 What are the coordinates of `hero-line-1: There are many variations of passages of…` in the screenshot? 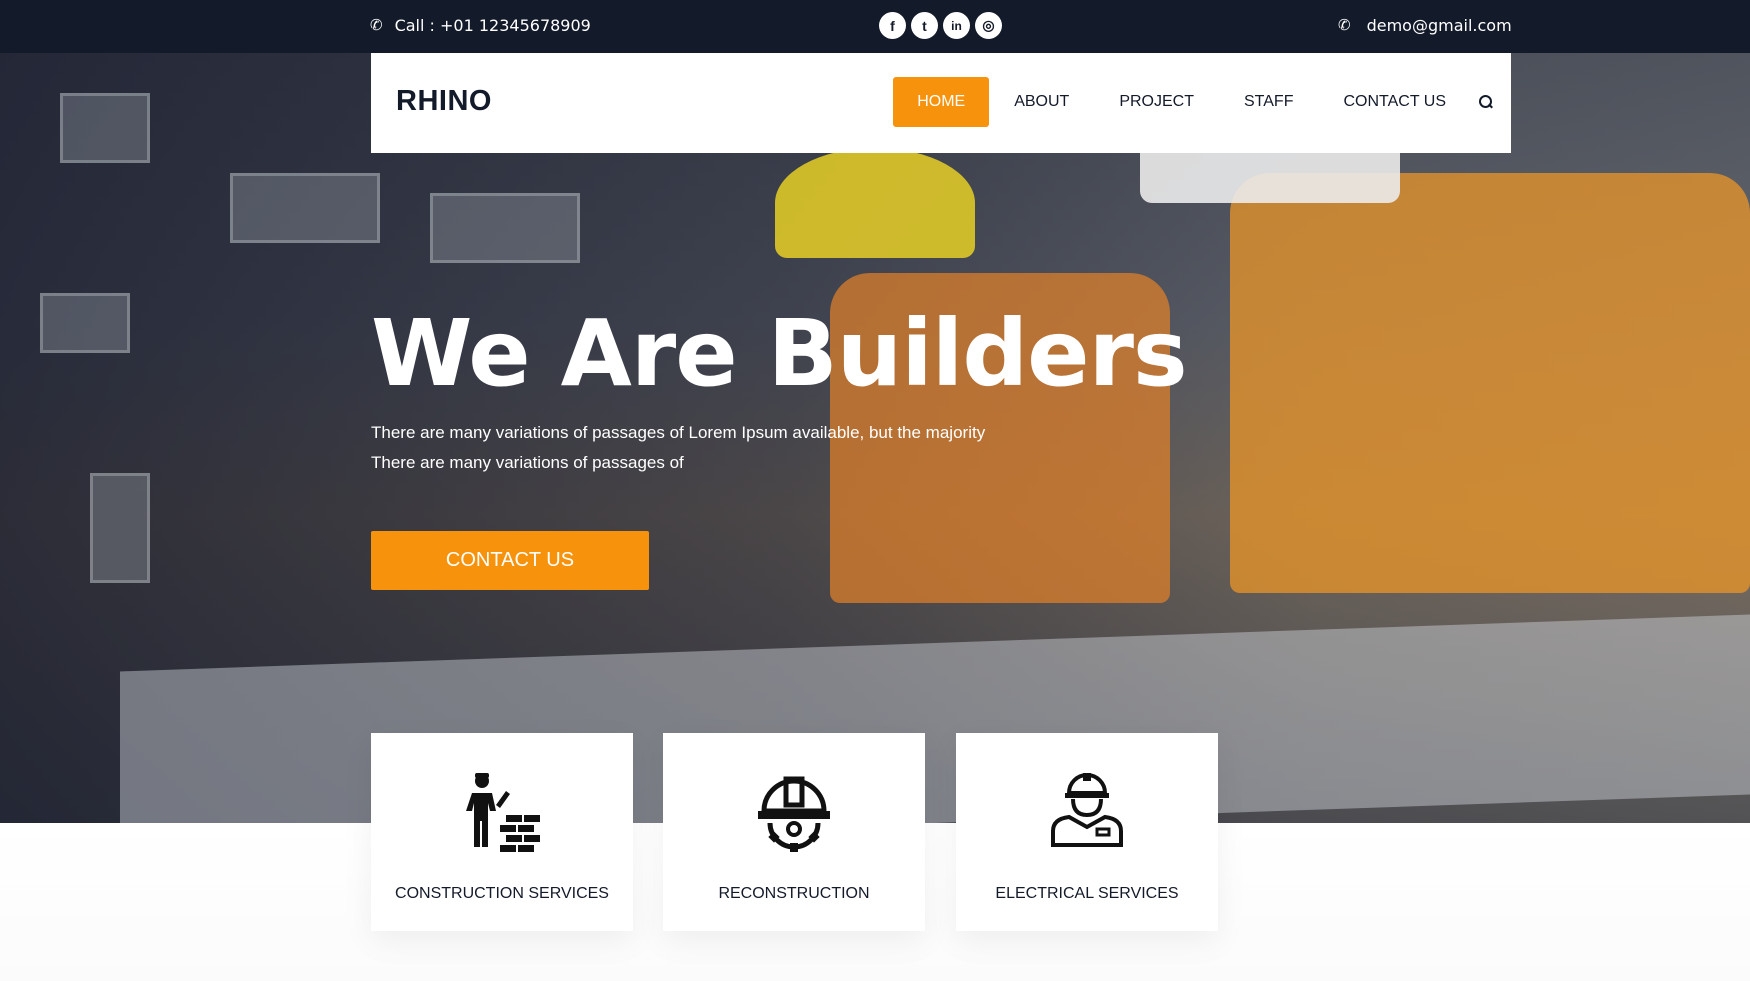 It's located at (678, 432).